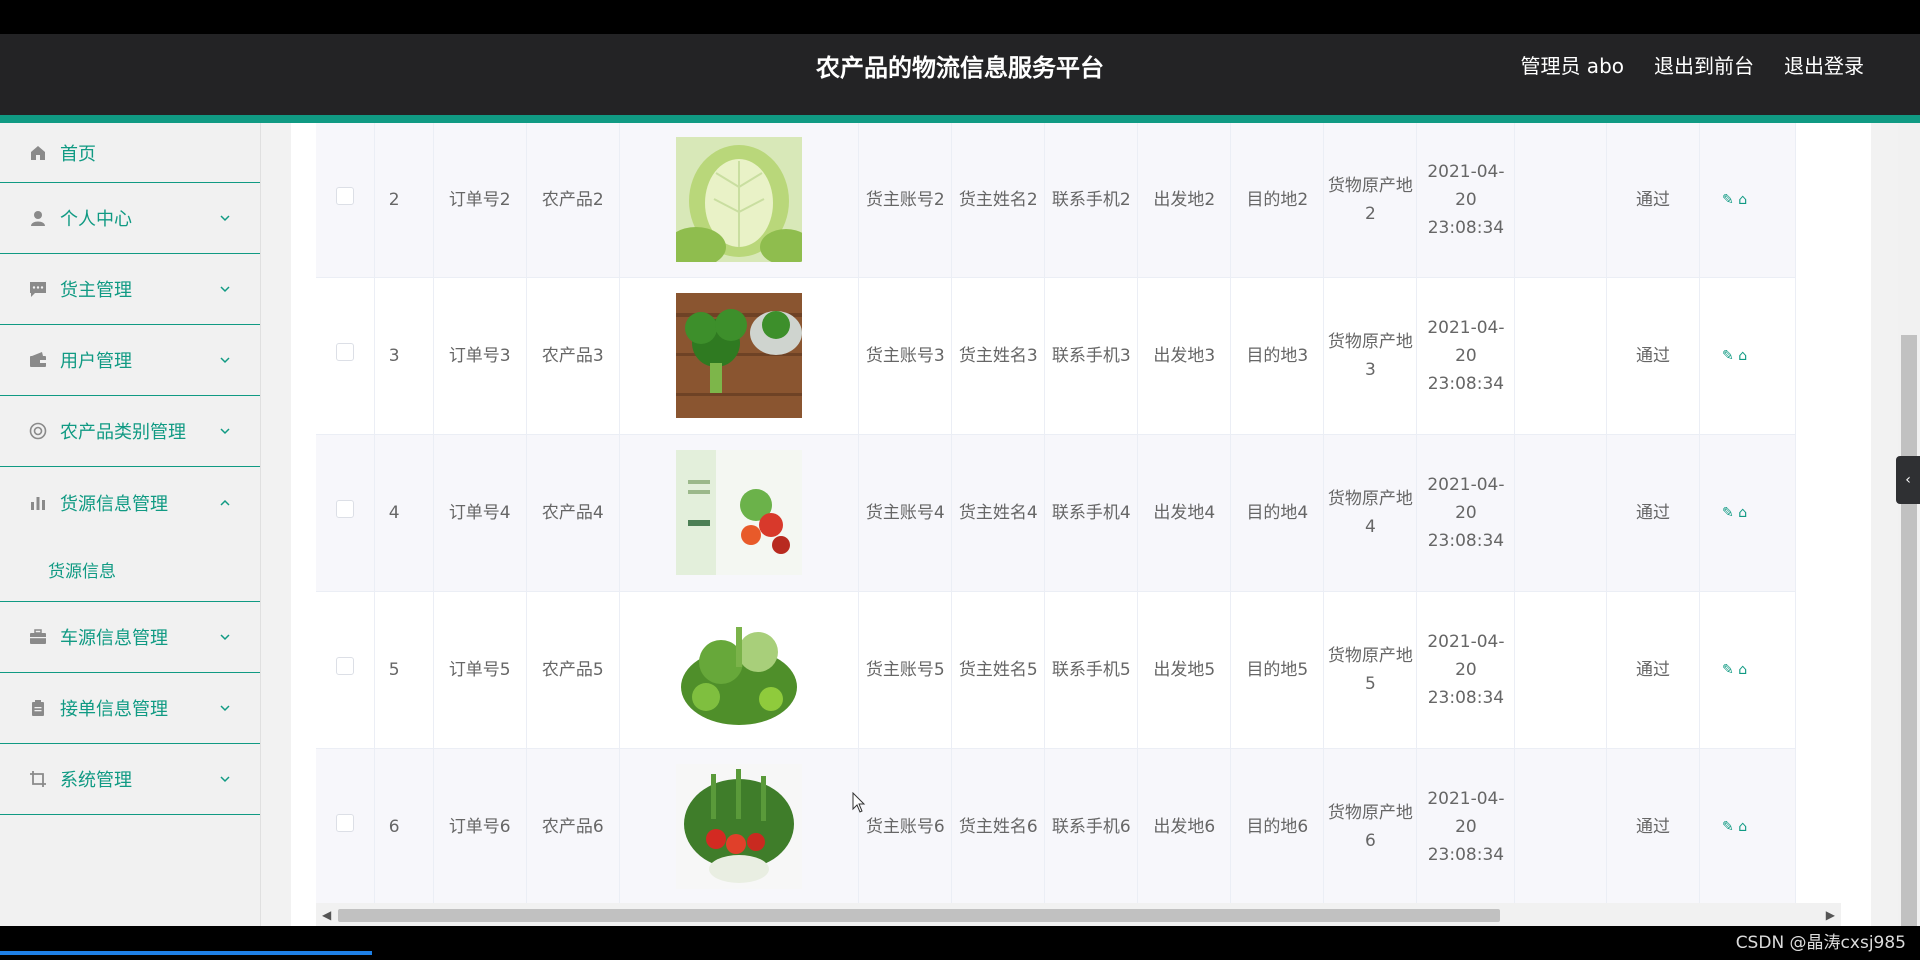 This screenshot has width=1920, height=960. I want to click on vertical-scroll-thumb, so click(1909, 630).